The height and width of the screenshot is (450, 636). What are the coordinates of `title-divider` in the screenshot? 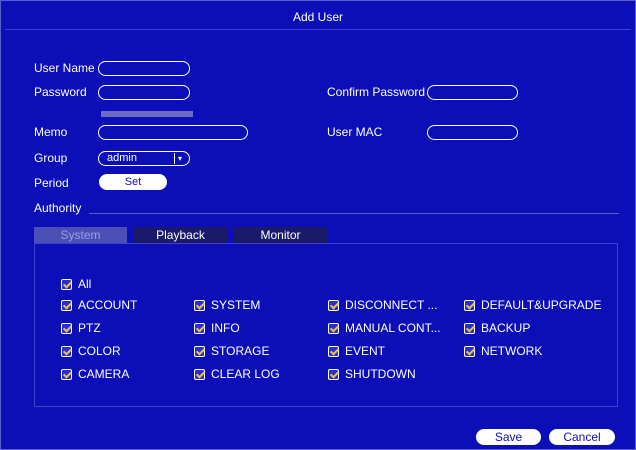 It's located at (318, 29).